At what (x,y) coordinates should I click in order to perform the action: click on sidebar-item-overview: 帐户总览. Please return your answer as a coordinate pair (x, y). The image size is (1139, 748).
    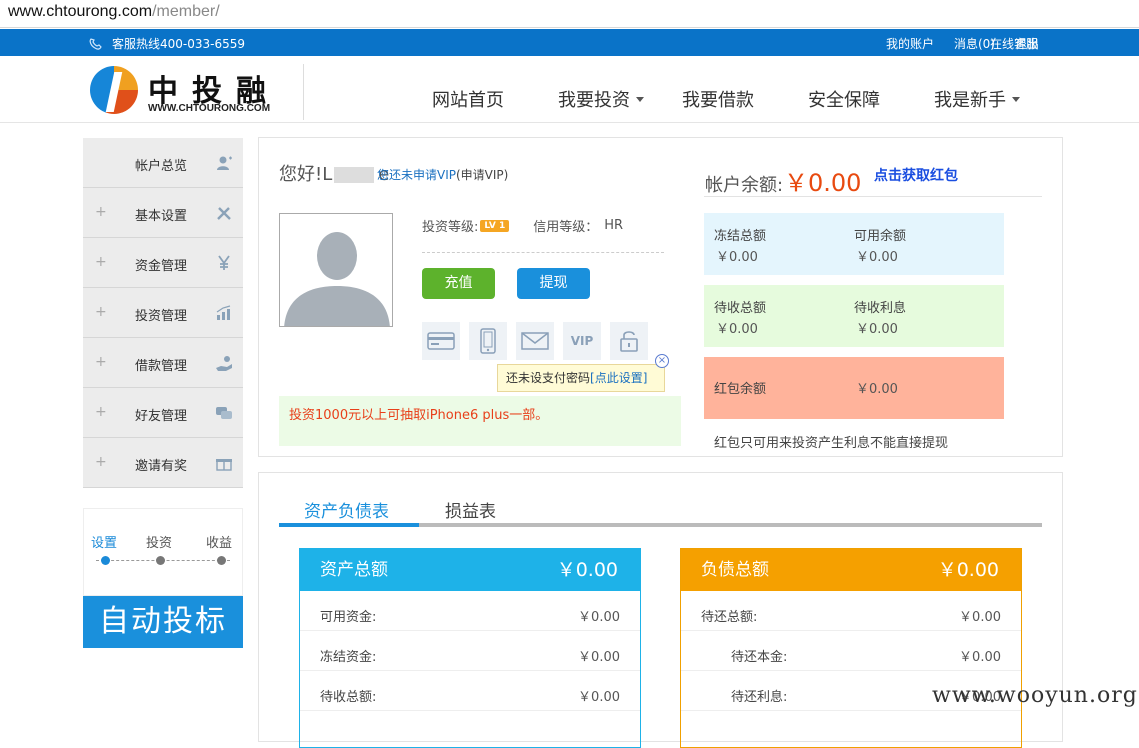
    Looking at the image, I should click on (163, 163).